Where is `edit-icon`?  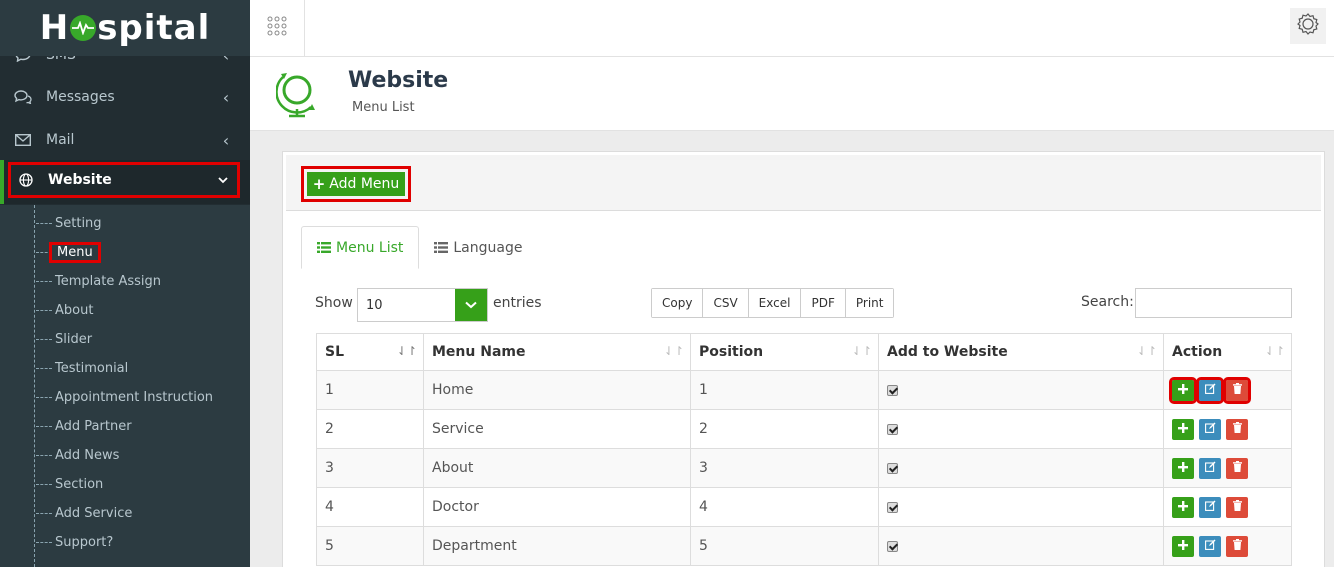
edit-icon is located at coordinates (1210, 390).